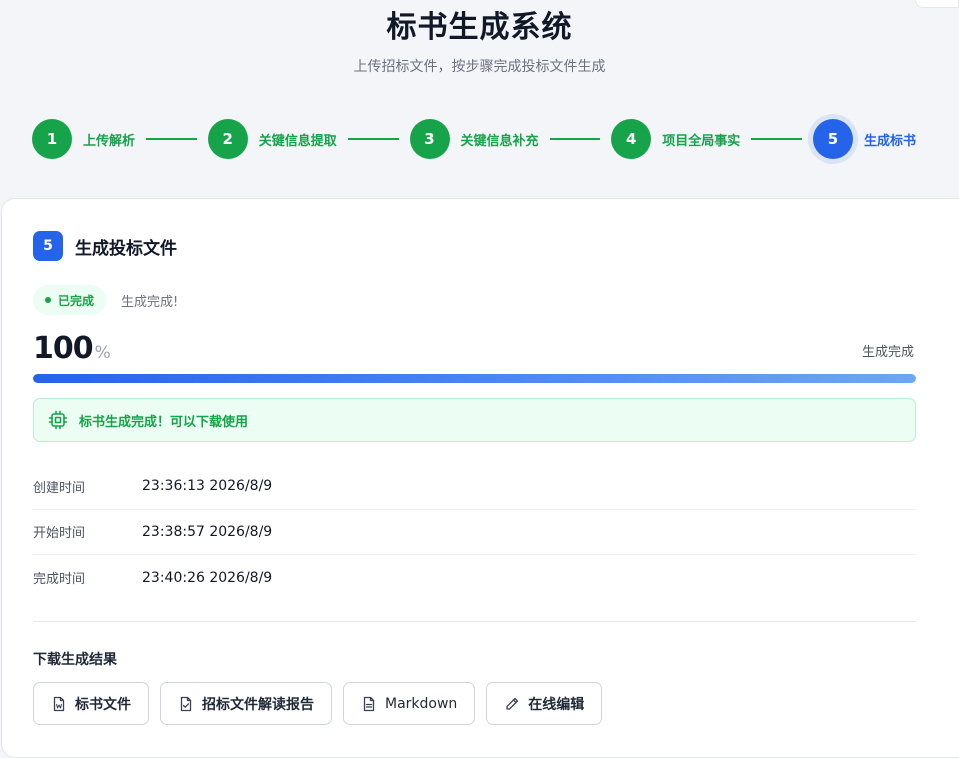  Describe the element at coordinates (207, 531) in the screenshot. I see `info-value: 23:38:57 2026/8/9` at that location.